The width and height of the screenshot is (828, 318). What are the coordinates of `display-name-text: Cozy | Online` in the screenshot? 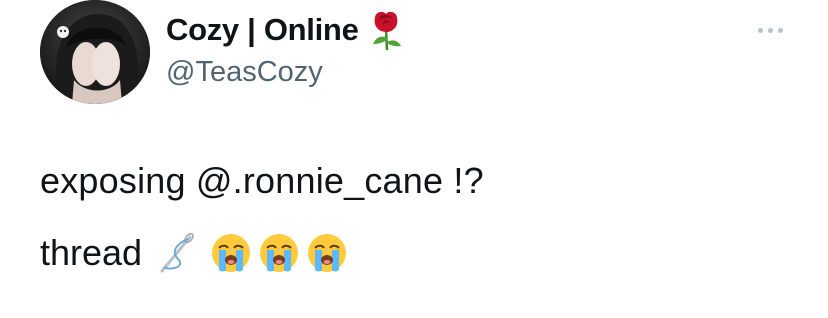 It's located at (262, 29).